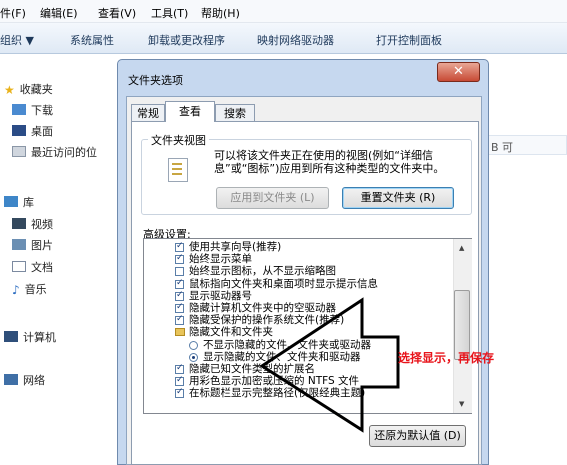  Describe the element at coordinates (446, 358) in the screenshot. I see `annotation-text: 选择显示，再保存` at that location.